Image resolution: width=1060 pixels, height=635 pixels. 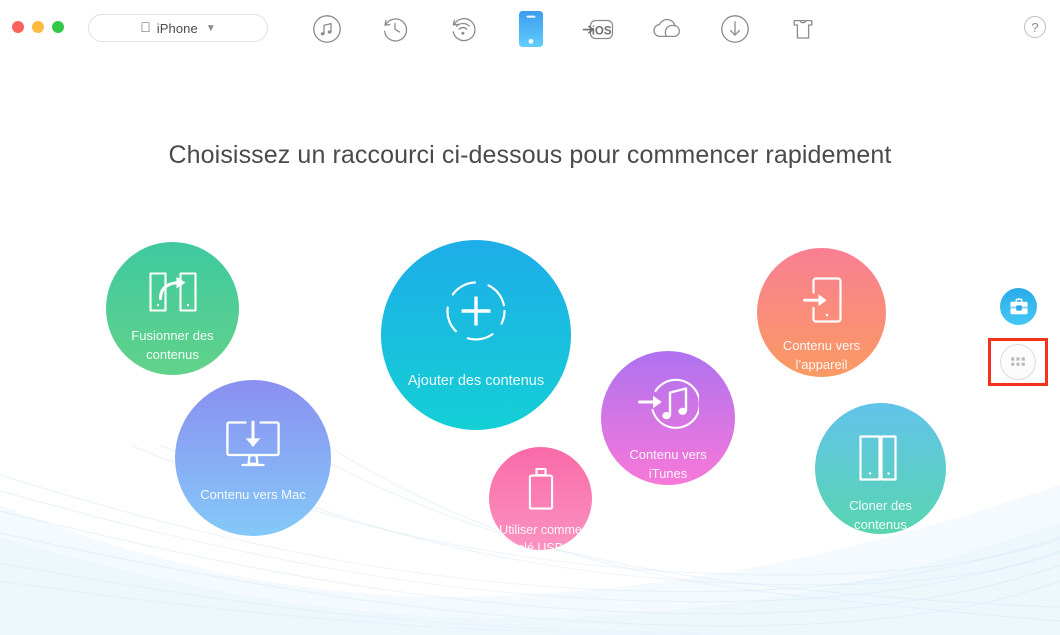 I want to click on shortcut-content-to-itunes: Contenu vers iTunes, so click(x=668, y=418).